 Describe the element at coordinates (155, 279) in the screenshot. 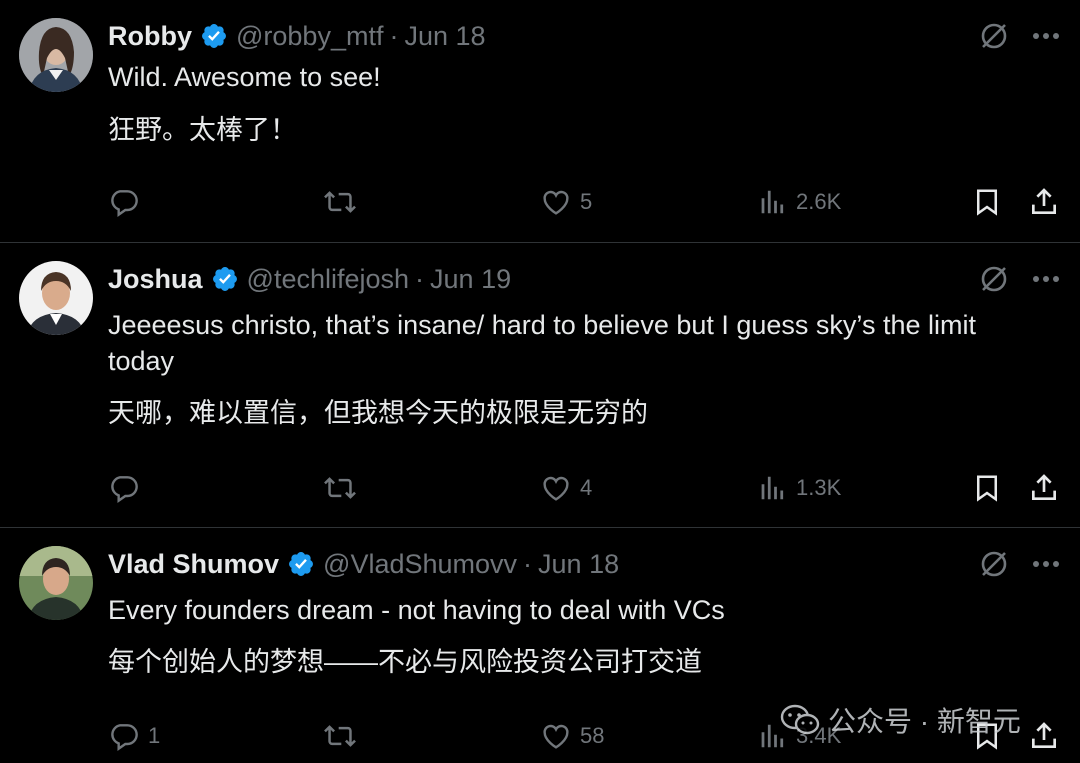

I see `author-name: Joshua` at that location.